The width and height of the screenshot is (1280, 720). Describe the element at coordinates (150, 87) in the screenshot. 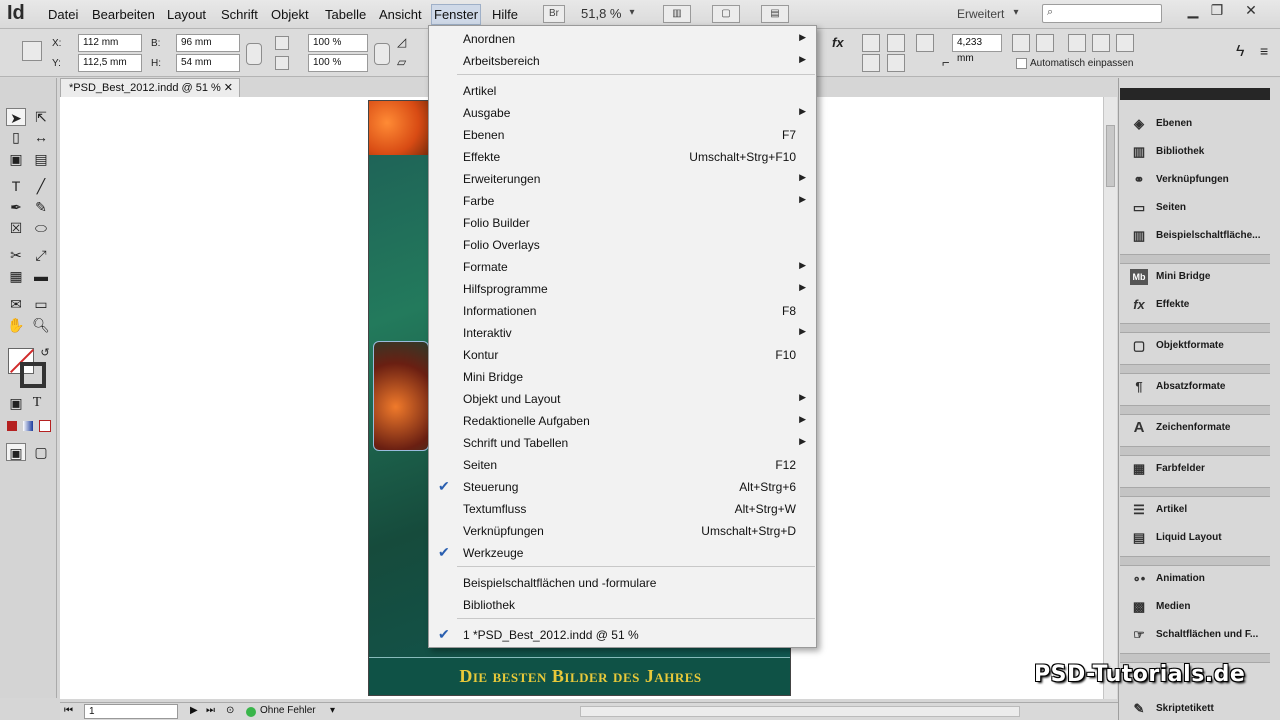

I see `document-tab: *PSD_Best_2012.indd @ 51 % ✕` at that location.